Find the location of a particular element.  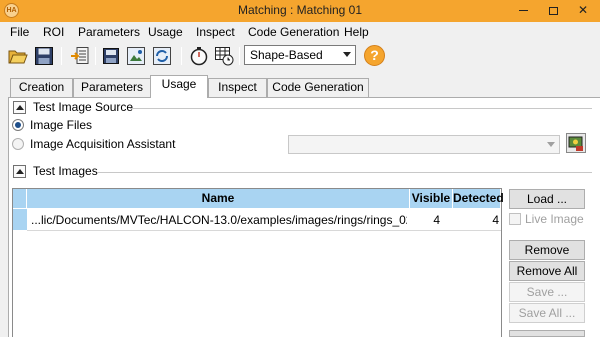

row-header-corner is located at coordinates (20, 198).